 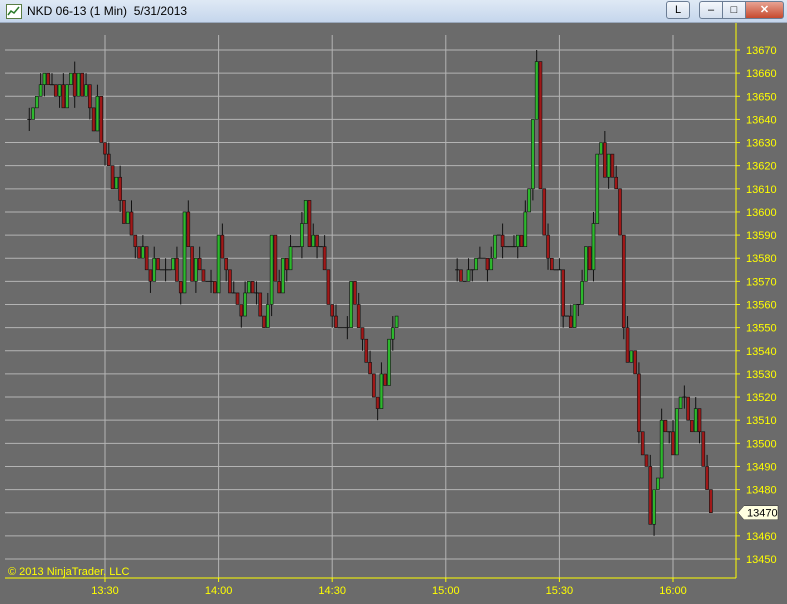 What do you see at coordinates (560, 591) in the screenshot?
I see `x-tick-label: 15:30` at bounding box center [560, 591].